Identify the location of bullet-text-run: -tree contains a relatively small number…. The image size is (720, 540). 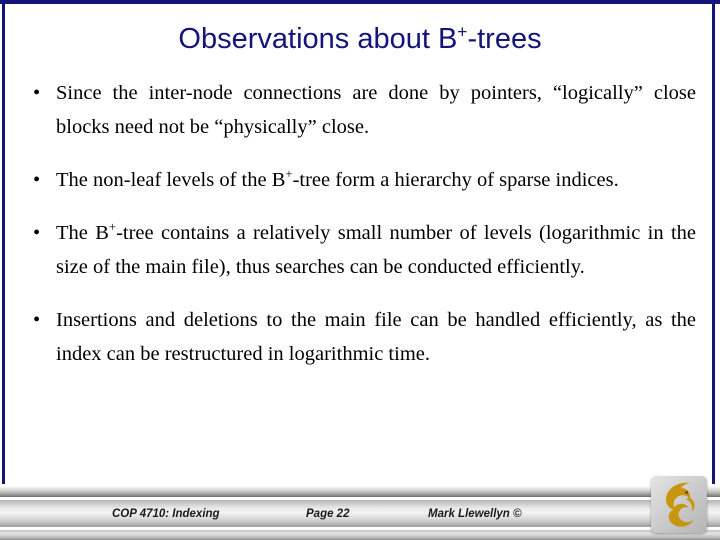
(376, 250).